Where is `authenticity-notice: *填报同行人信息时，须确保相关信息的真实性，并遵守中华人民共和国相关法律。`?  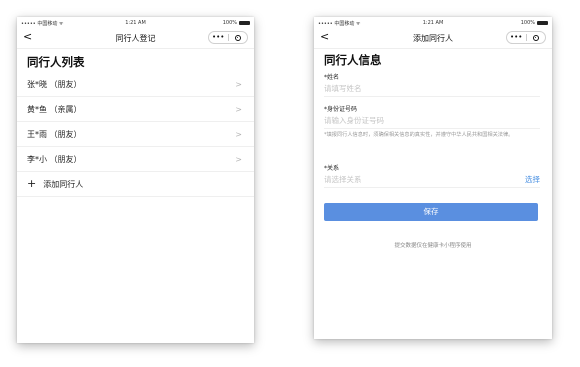 authenticity-notice: *填报同行人信息时，须确保相关信息的真实性，并遵守中华人民共和国相关法律。 is located at coordinates (419, 135).